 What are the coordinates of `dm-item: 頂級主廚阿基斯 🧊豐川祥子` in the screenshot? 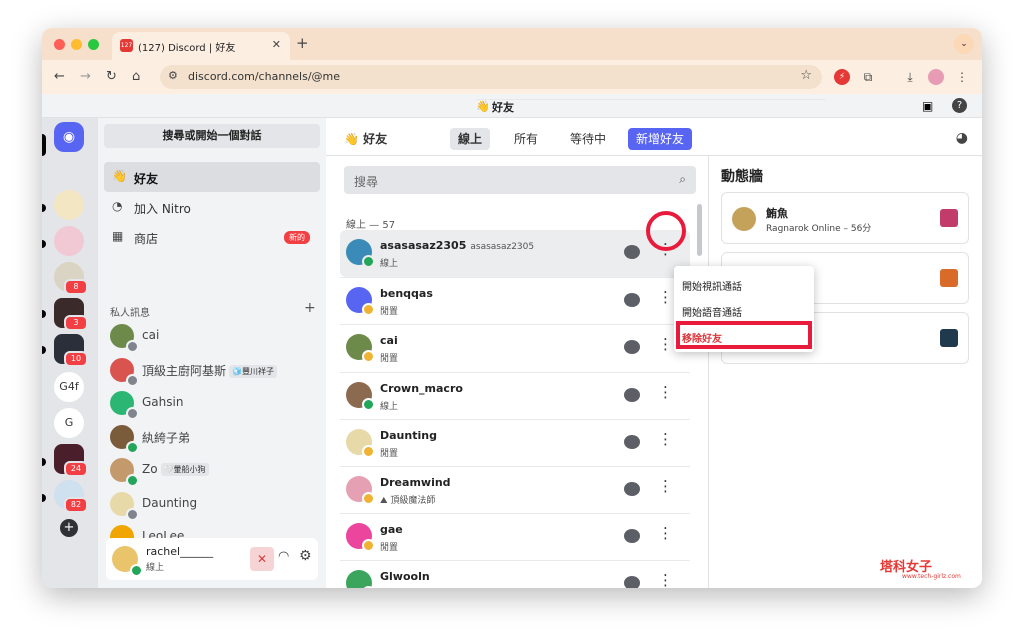 It's located at (212, 370).